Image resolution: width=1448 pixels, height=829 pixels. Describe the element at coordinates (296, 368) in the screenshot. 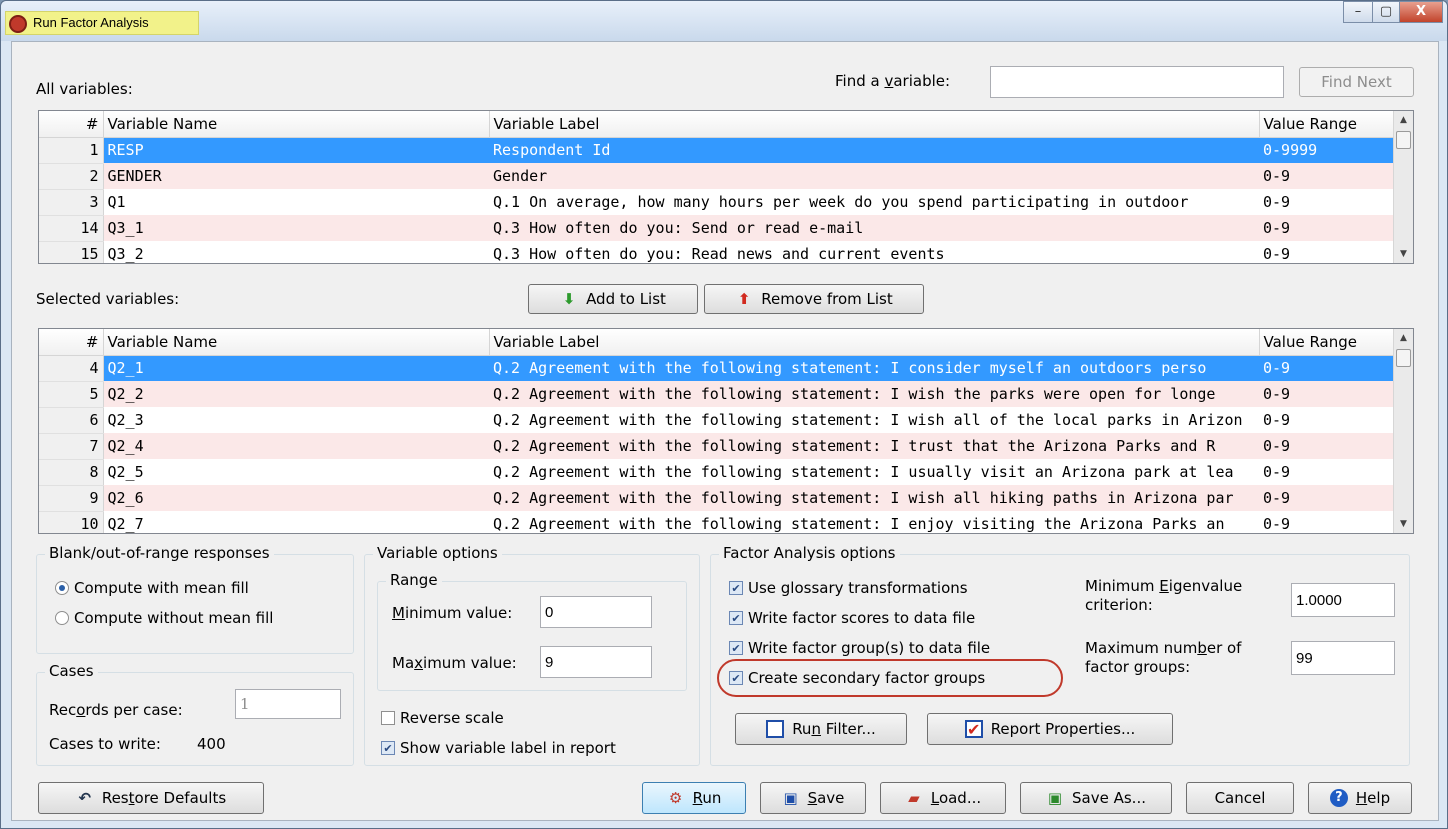

I see `cell-variable-name: Q2_1` at that location.